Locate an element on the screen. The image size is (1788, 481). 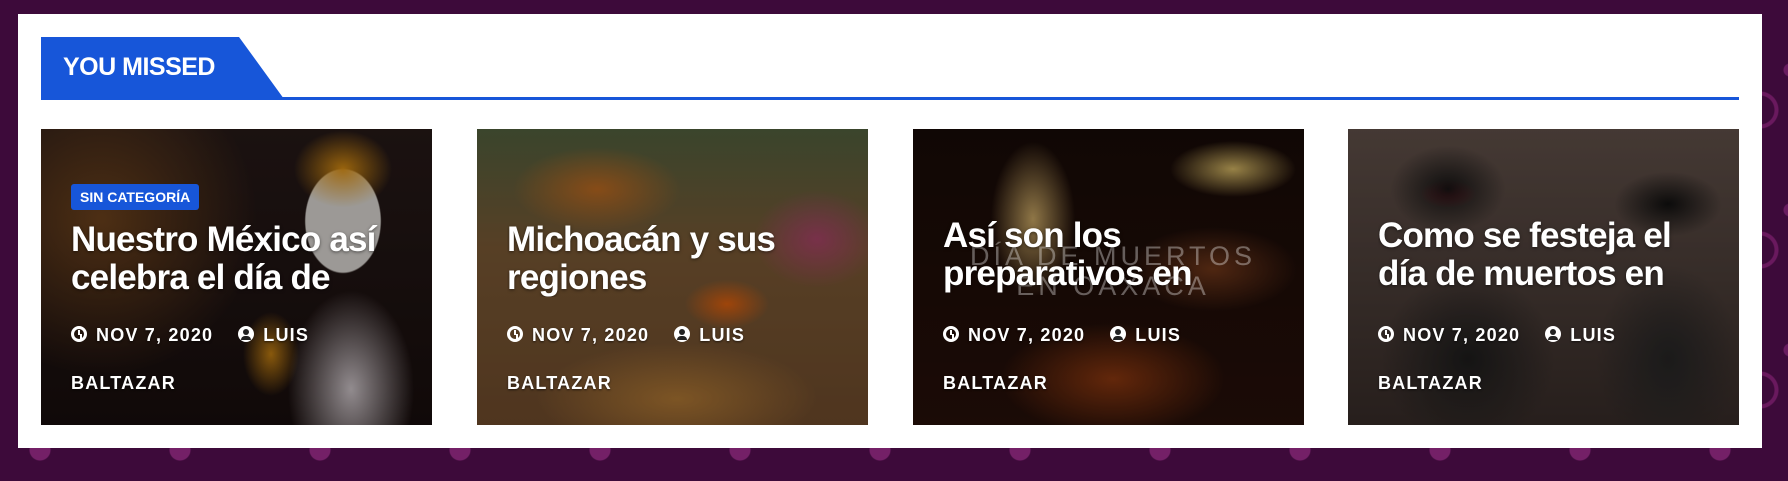
section-divider is located at coordinates (890, 98).